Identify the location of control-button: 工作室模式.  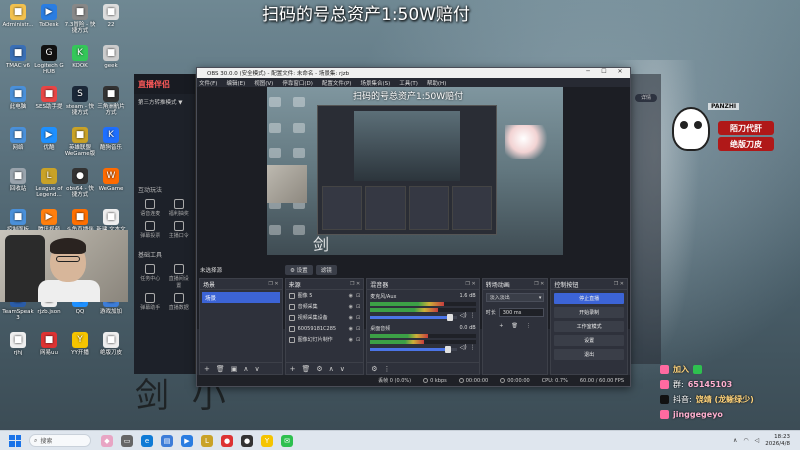
(589, 326).